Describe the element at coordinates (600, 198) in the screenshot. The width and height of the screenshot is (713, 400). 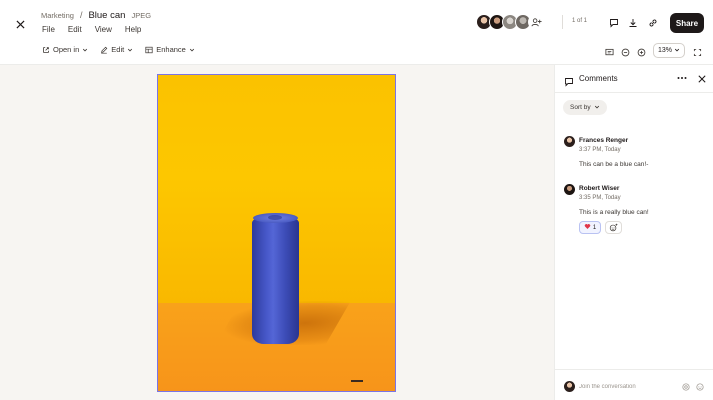
I see `comment-time: 3:35 PM, Today` at that location.